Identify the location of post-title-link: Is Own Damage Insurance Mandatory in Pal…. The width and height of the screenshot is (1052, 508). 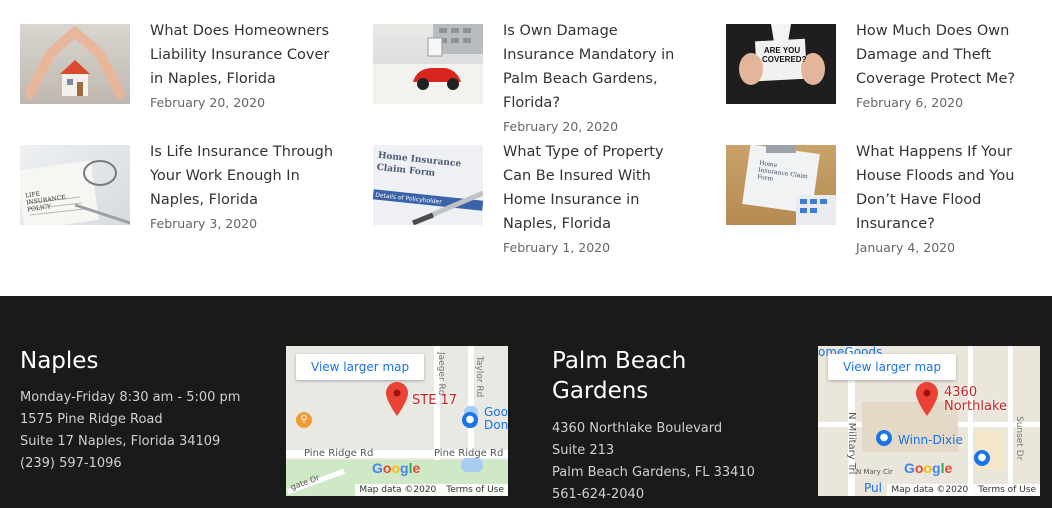
(598, 67).